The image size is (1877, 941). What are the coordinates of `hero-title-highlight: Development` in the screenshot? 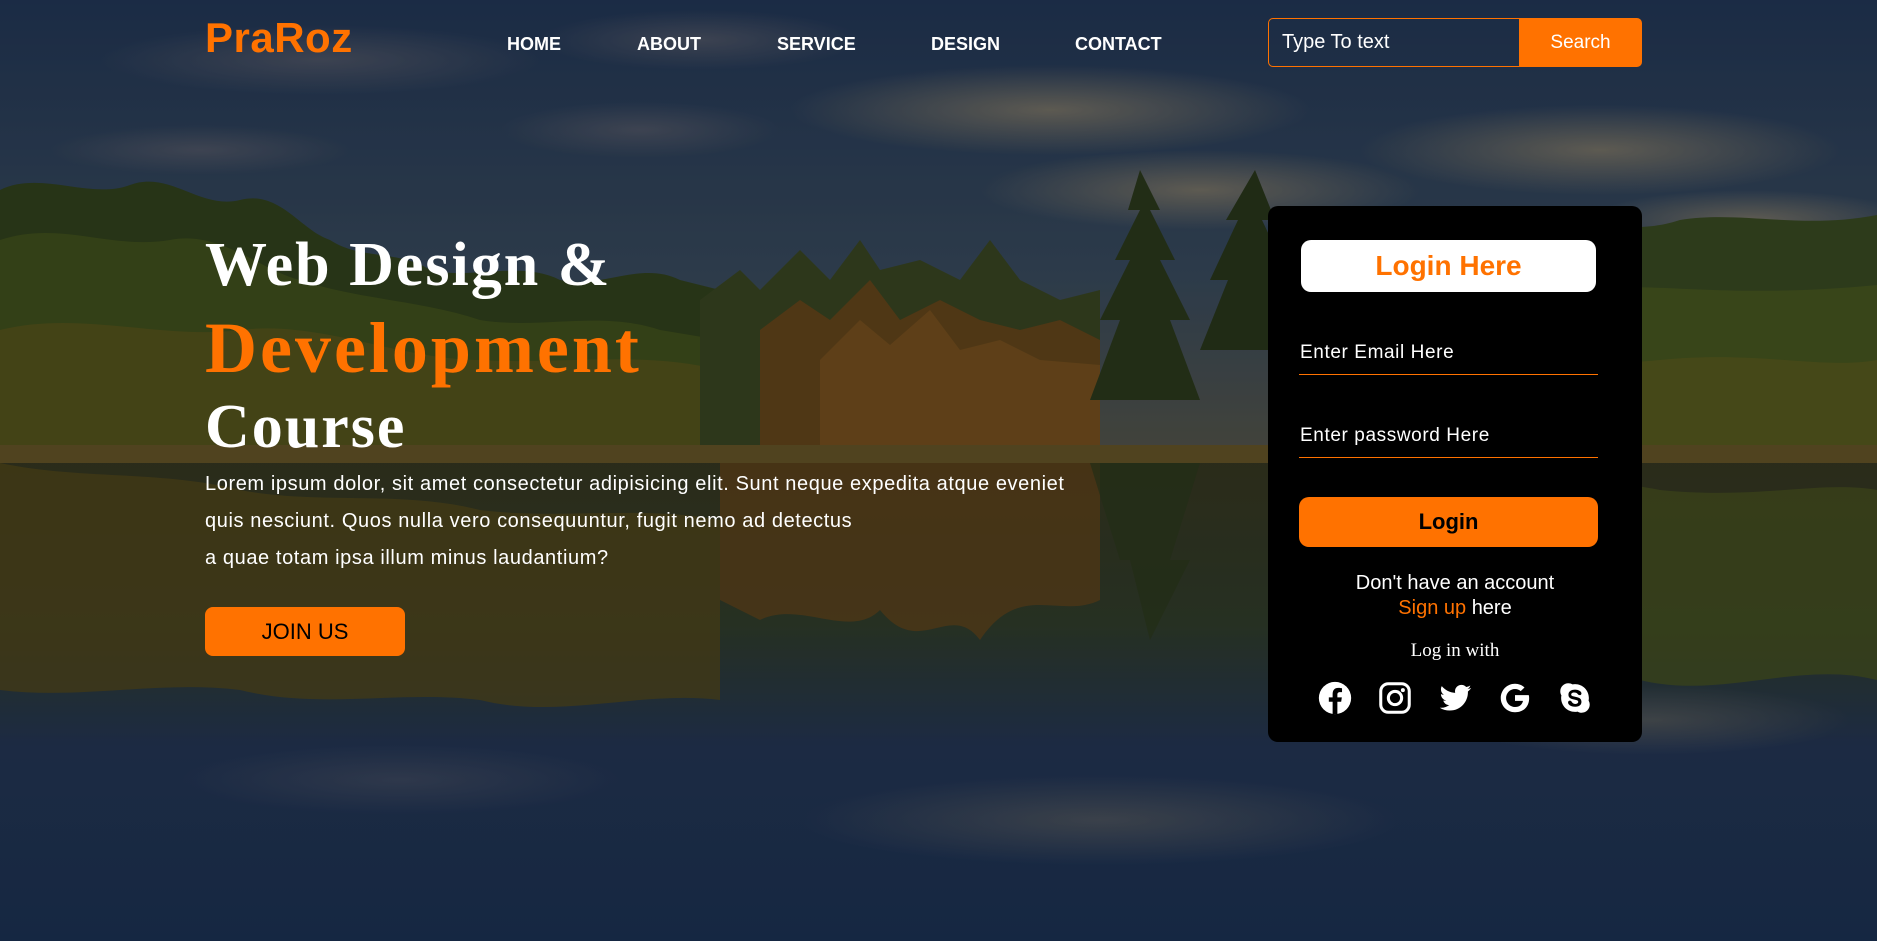 It's located at (423, 348).